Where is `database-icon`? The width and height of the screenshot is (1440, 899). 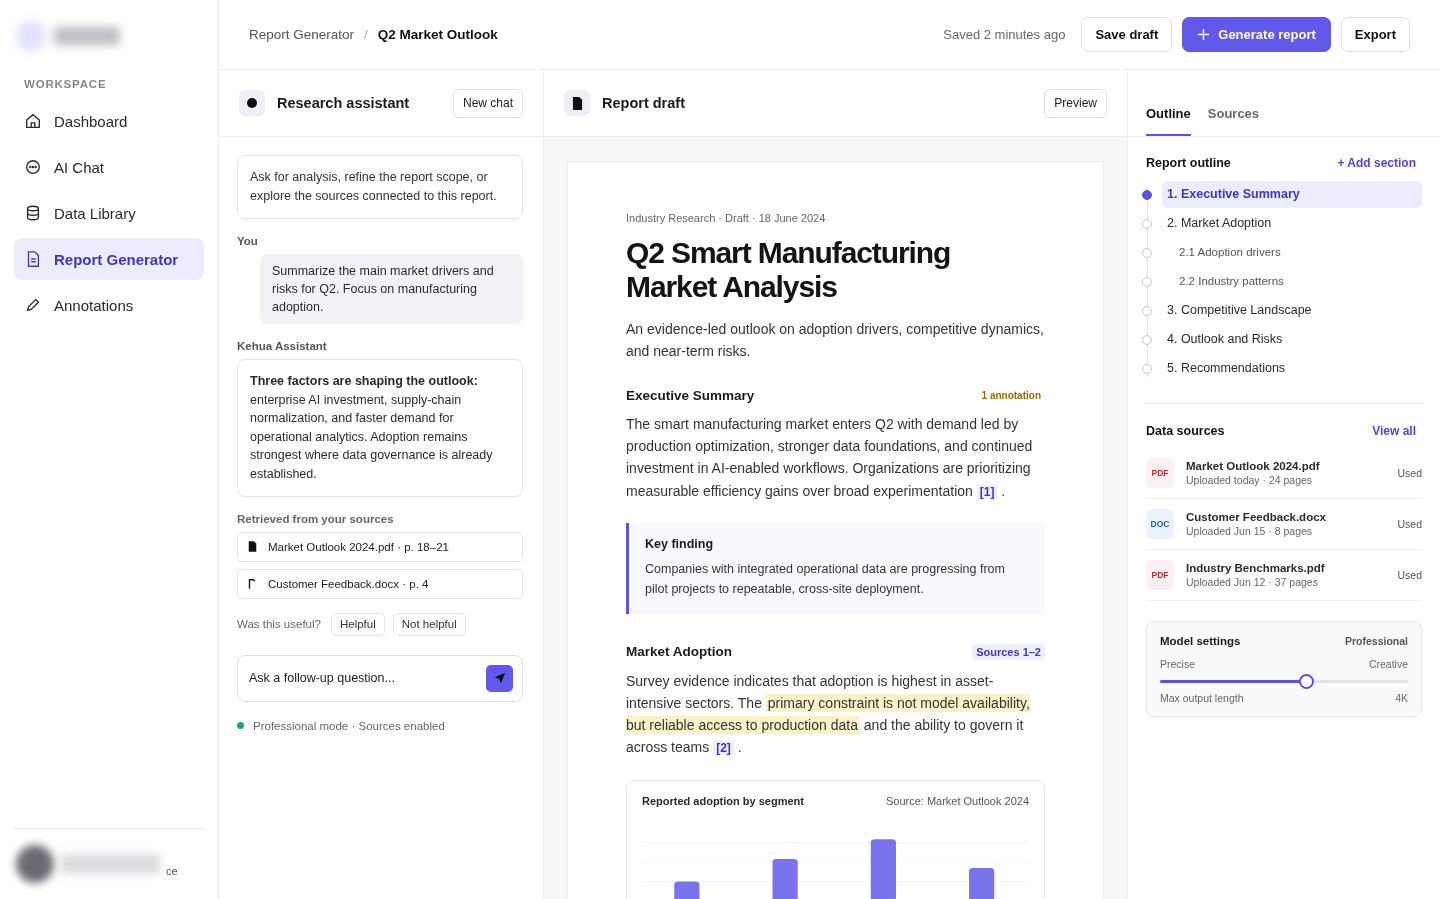 database-icon is located at coordinates (33, 213).